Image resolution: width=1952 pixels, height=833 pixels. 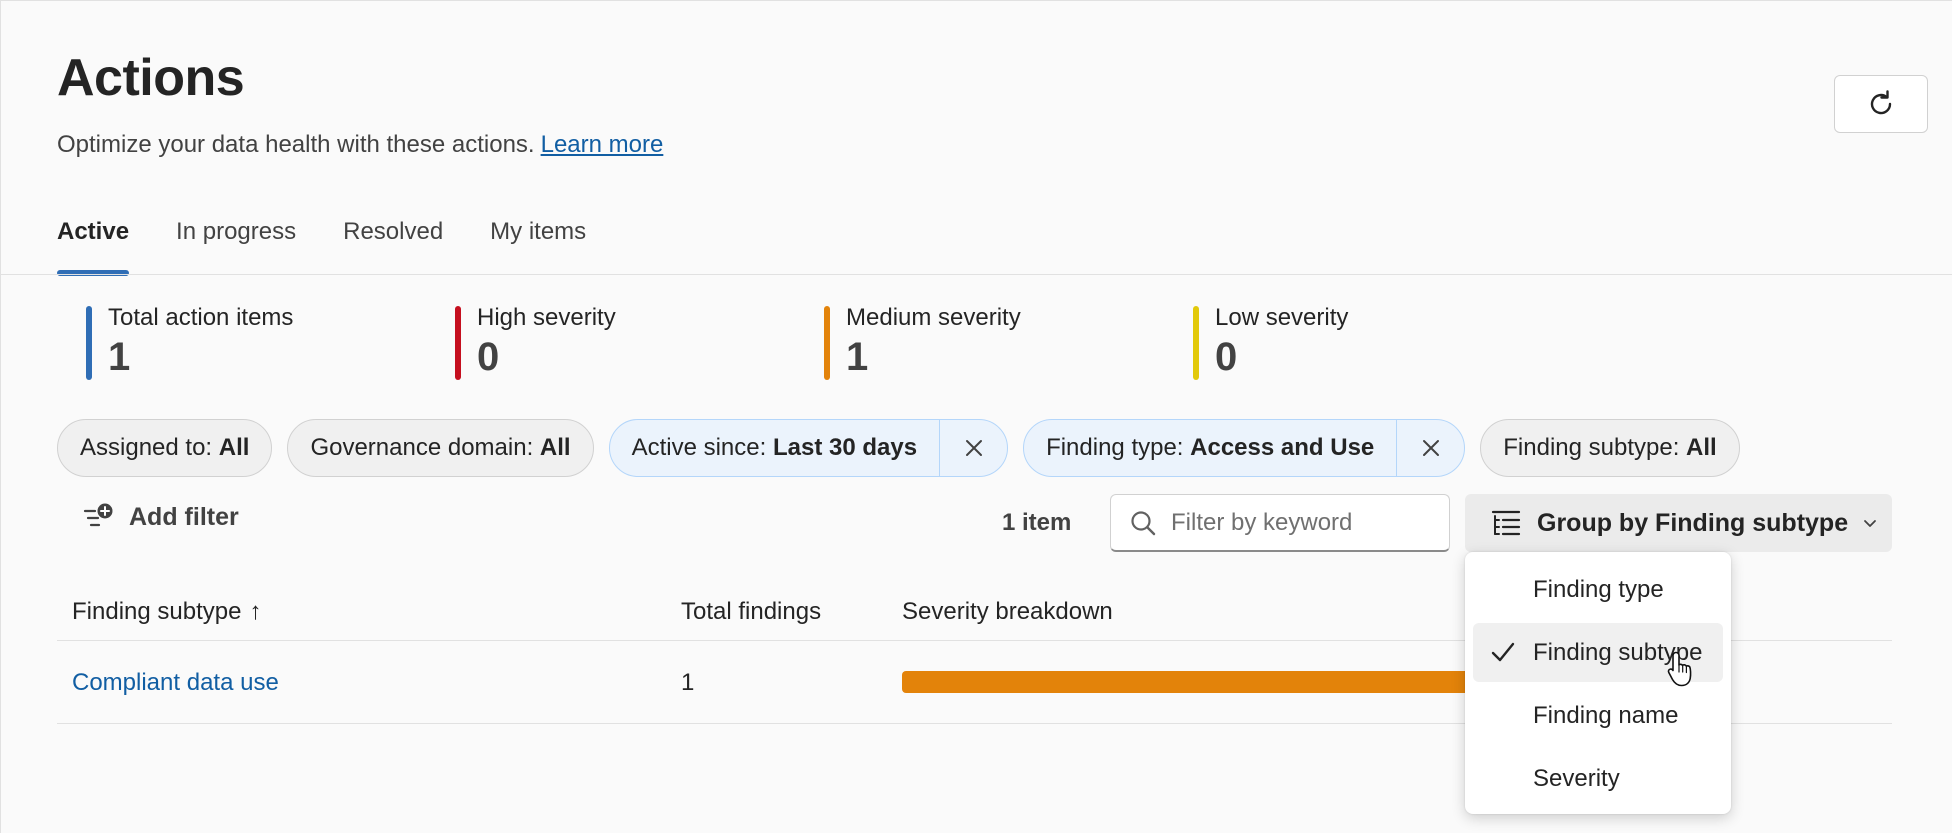 I want to click on menu-item-finding-type: Finding type, so click(x=1598, y=589).